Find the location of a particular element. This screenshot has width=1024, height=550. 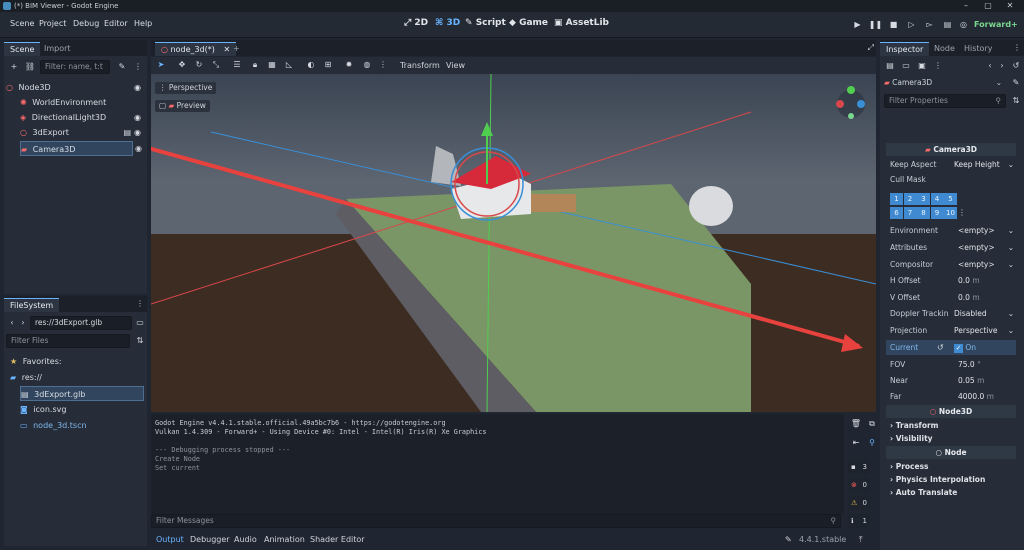

scene-menu-icon: ⋮ is located at coordinates (138, 67).